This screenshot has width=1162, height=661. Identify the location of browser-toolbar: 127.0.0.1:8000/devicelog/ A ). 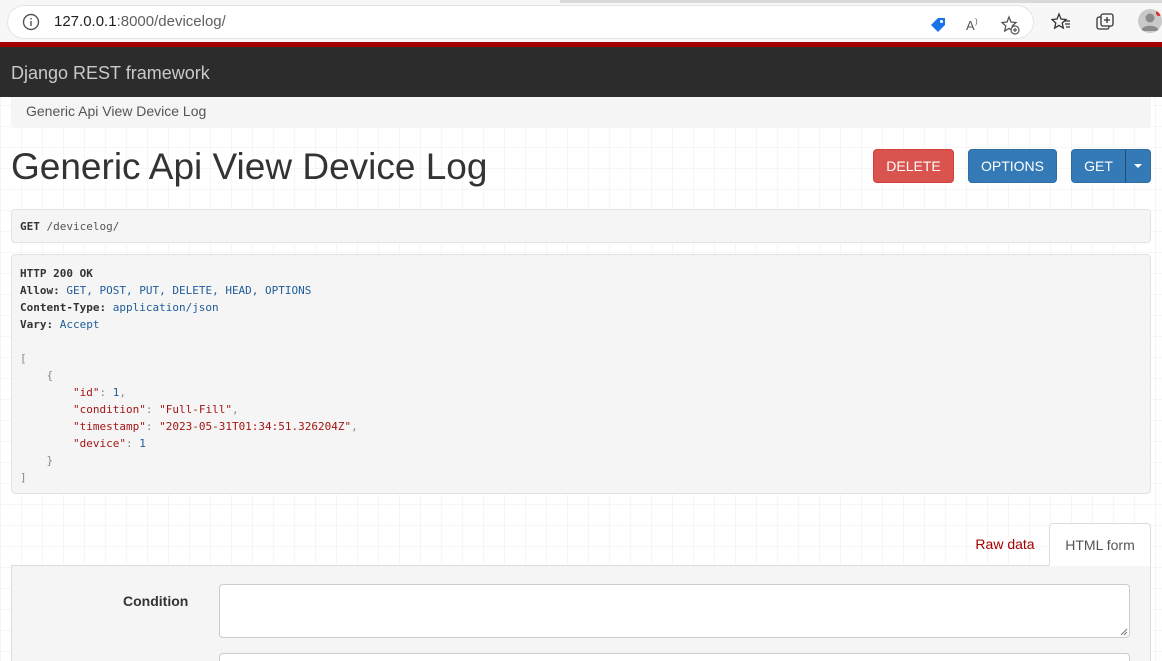
(581, 21).